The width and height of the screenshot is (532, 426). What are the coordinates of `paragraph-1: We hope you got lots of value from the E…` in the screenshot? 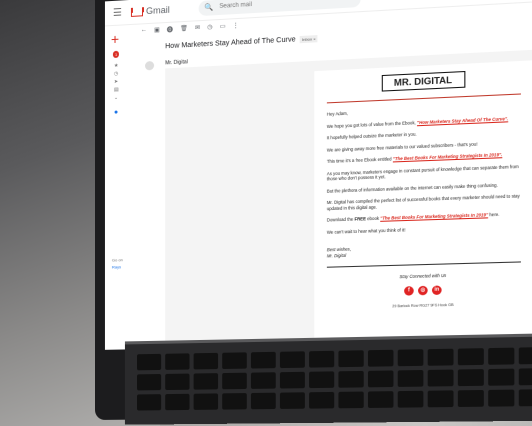 It's located at (424, 122).